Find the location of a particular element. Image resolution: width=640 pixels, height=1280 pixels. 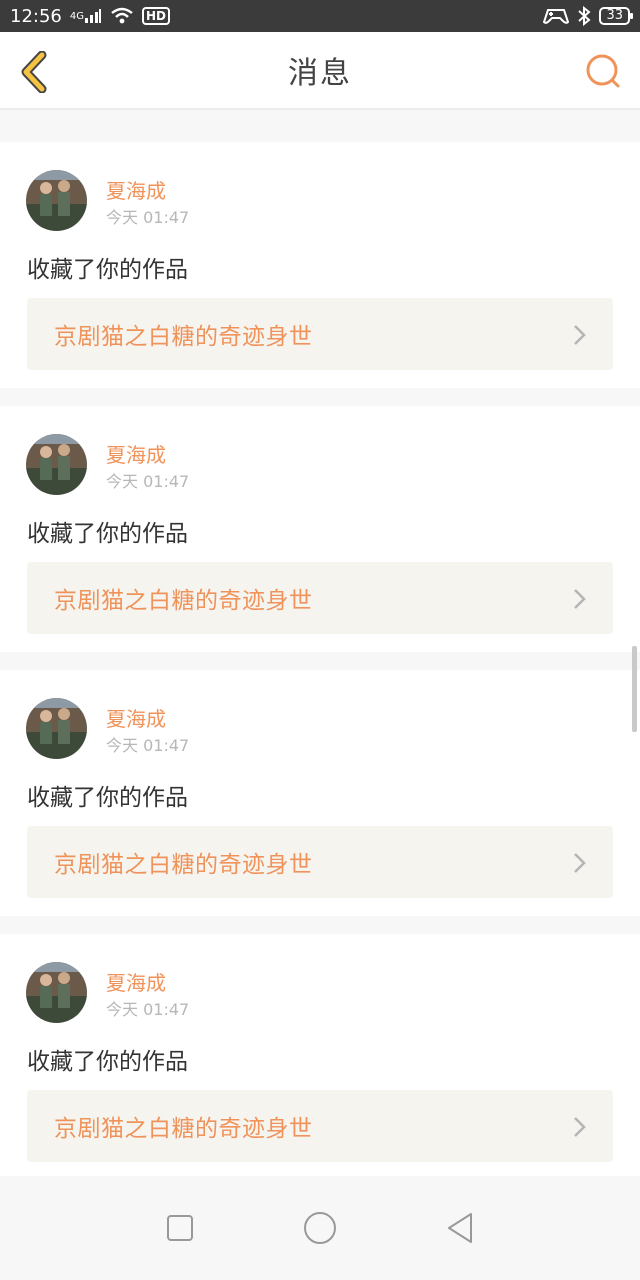

search-icon is located at coordinates (603, 71).